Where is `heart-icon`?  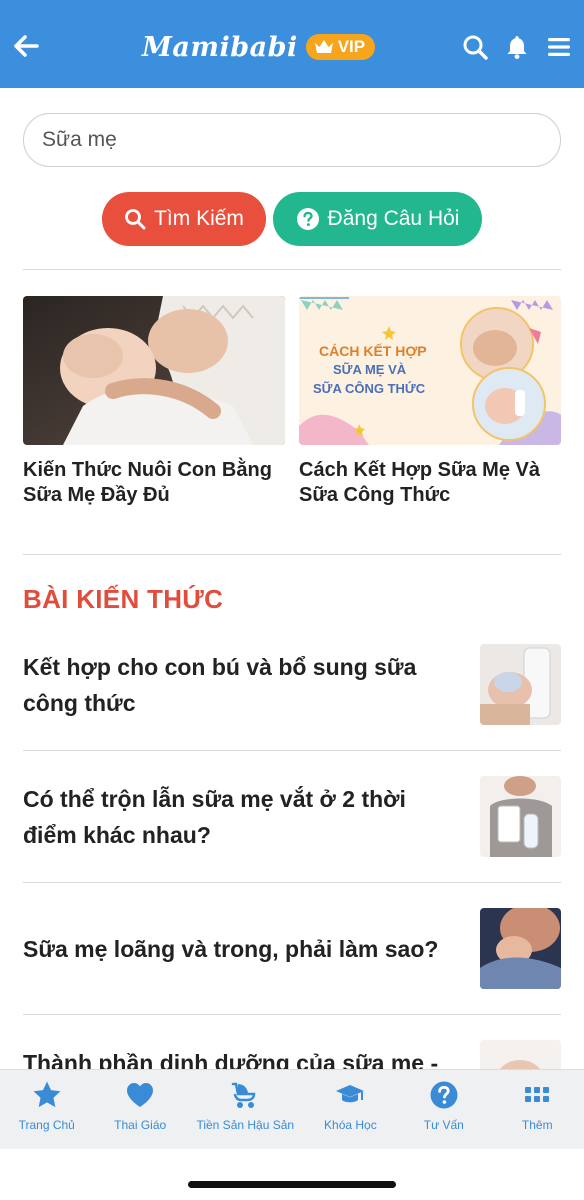
heart-icon is located at coordinates (140, 1095).